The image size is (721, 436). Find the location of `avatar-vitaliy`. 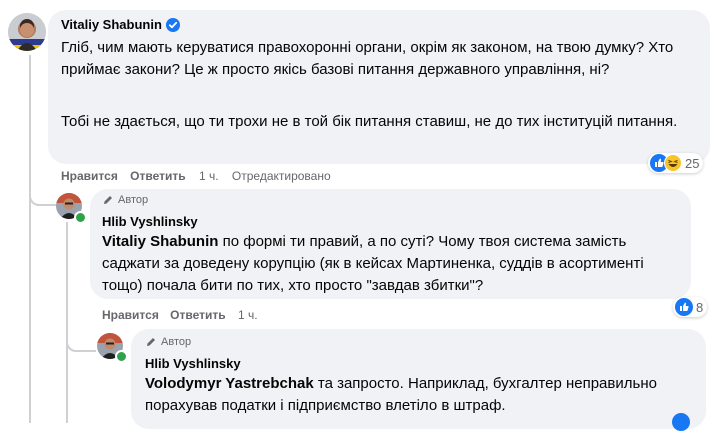

avatar-vitaliy is located at coordinates (27, 32).